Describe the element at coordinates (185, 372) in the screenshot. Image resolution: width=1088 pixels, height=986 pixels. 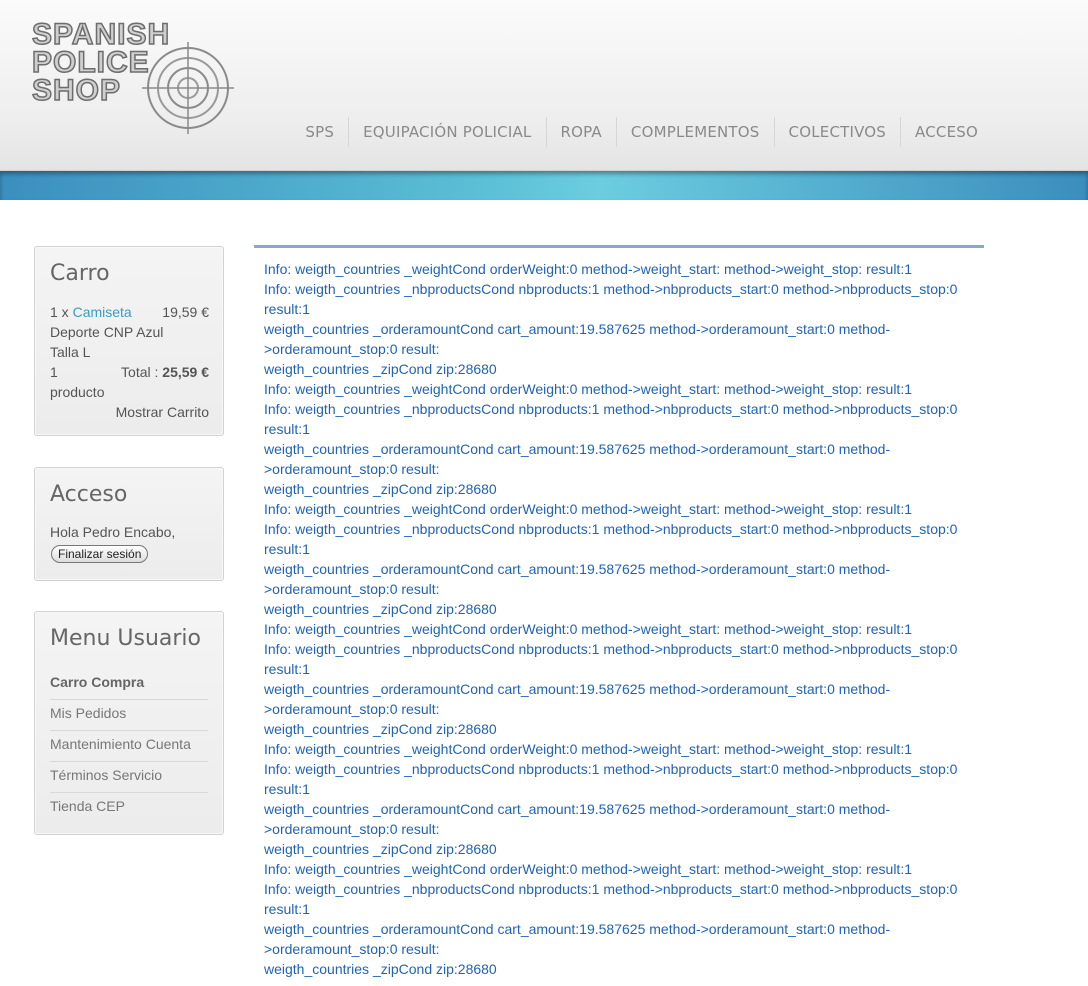
I see `cart-total-value: 25,59 €` at that location.